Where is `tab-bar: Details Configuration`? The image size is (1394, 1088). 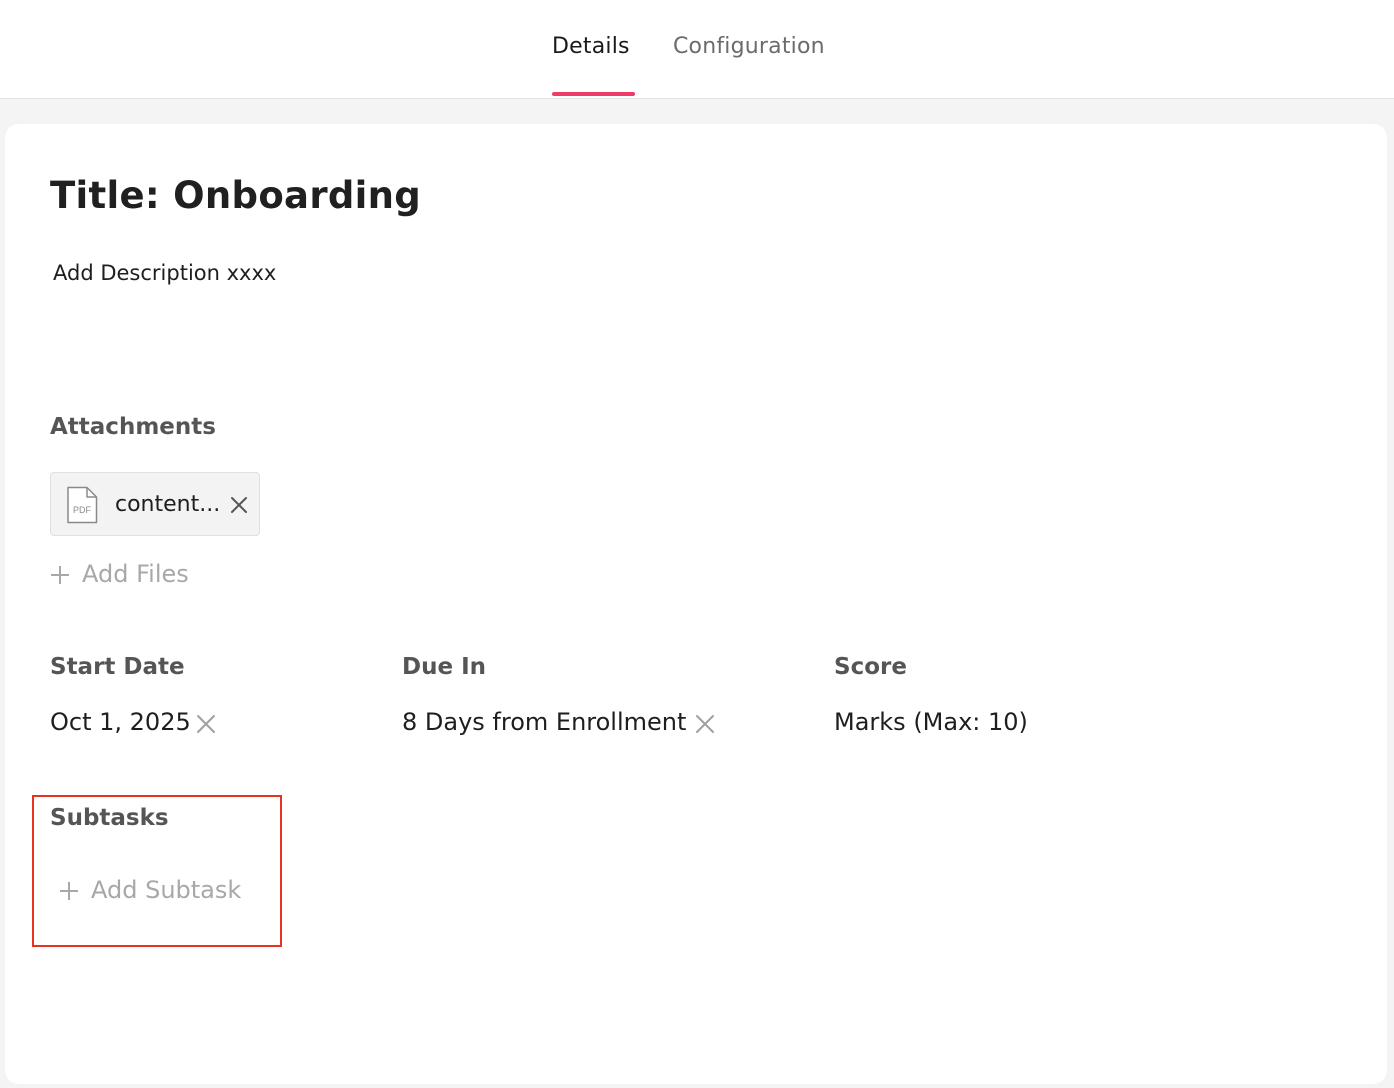
tab-bar: Details Configuration is located at coordinates (697, 49).